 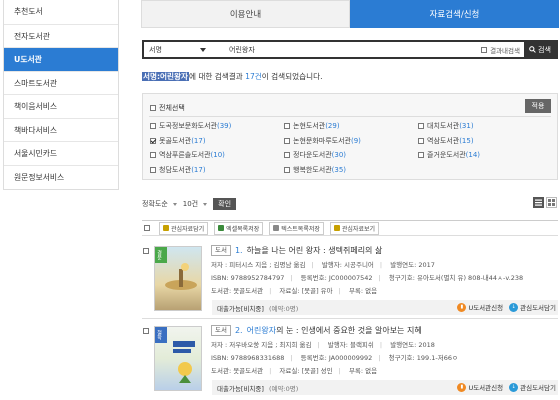 What do you see at coordinates (159, 204) in the screenshot?
I see `sort-order-select: 정확도순` at bounding box center [159, 204].